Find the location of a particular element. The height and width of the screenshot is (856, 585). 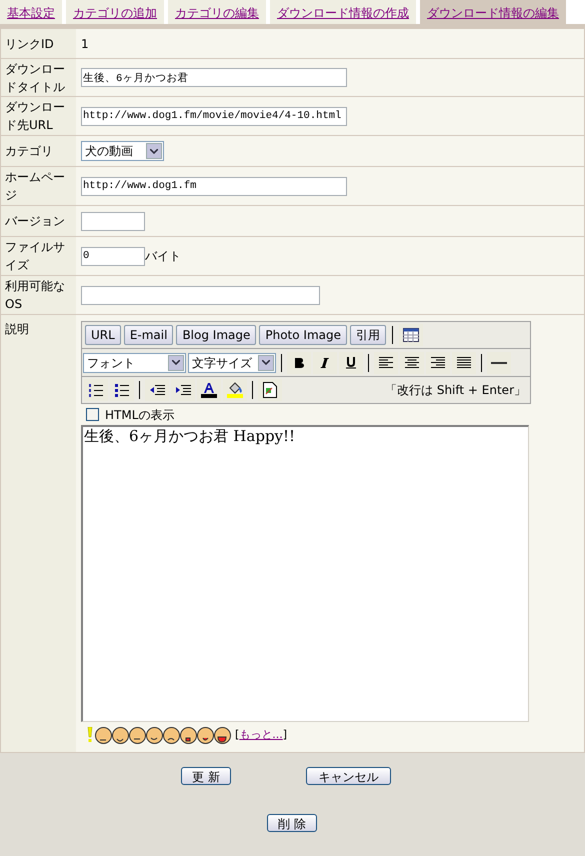

shortcut-hint: 「改行は Shift + Enter」 is located at coordinates (456, 390).